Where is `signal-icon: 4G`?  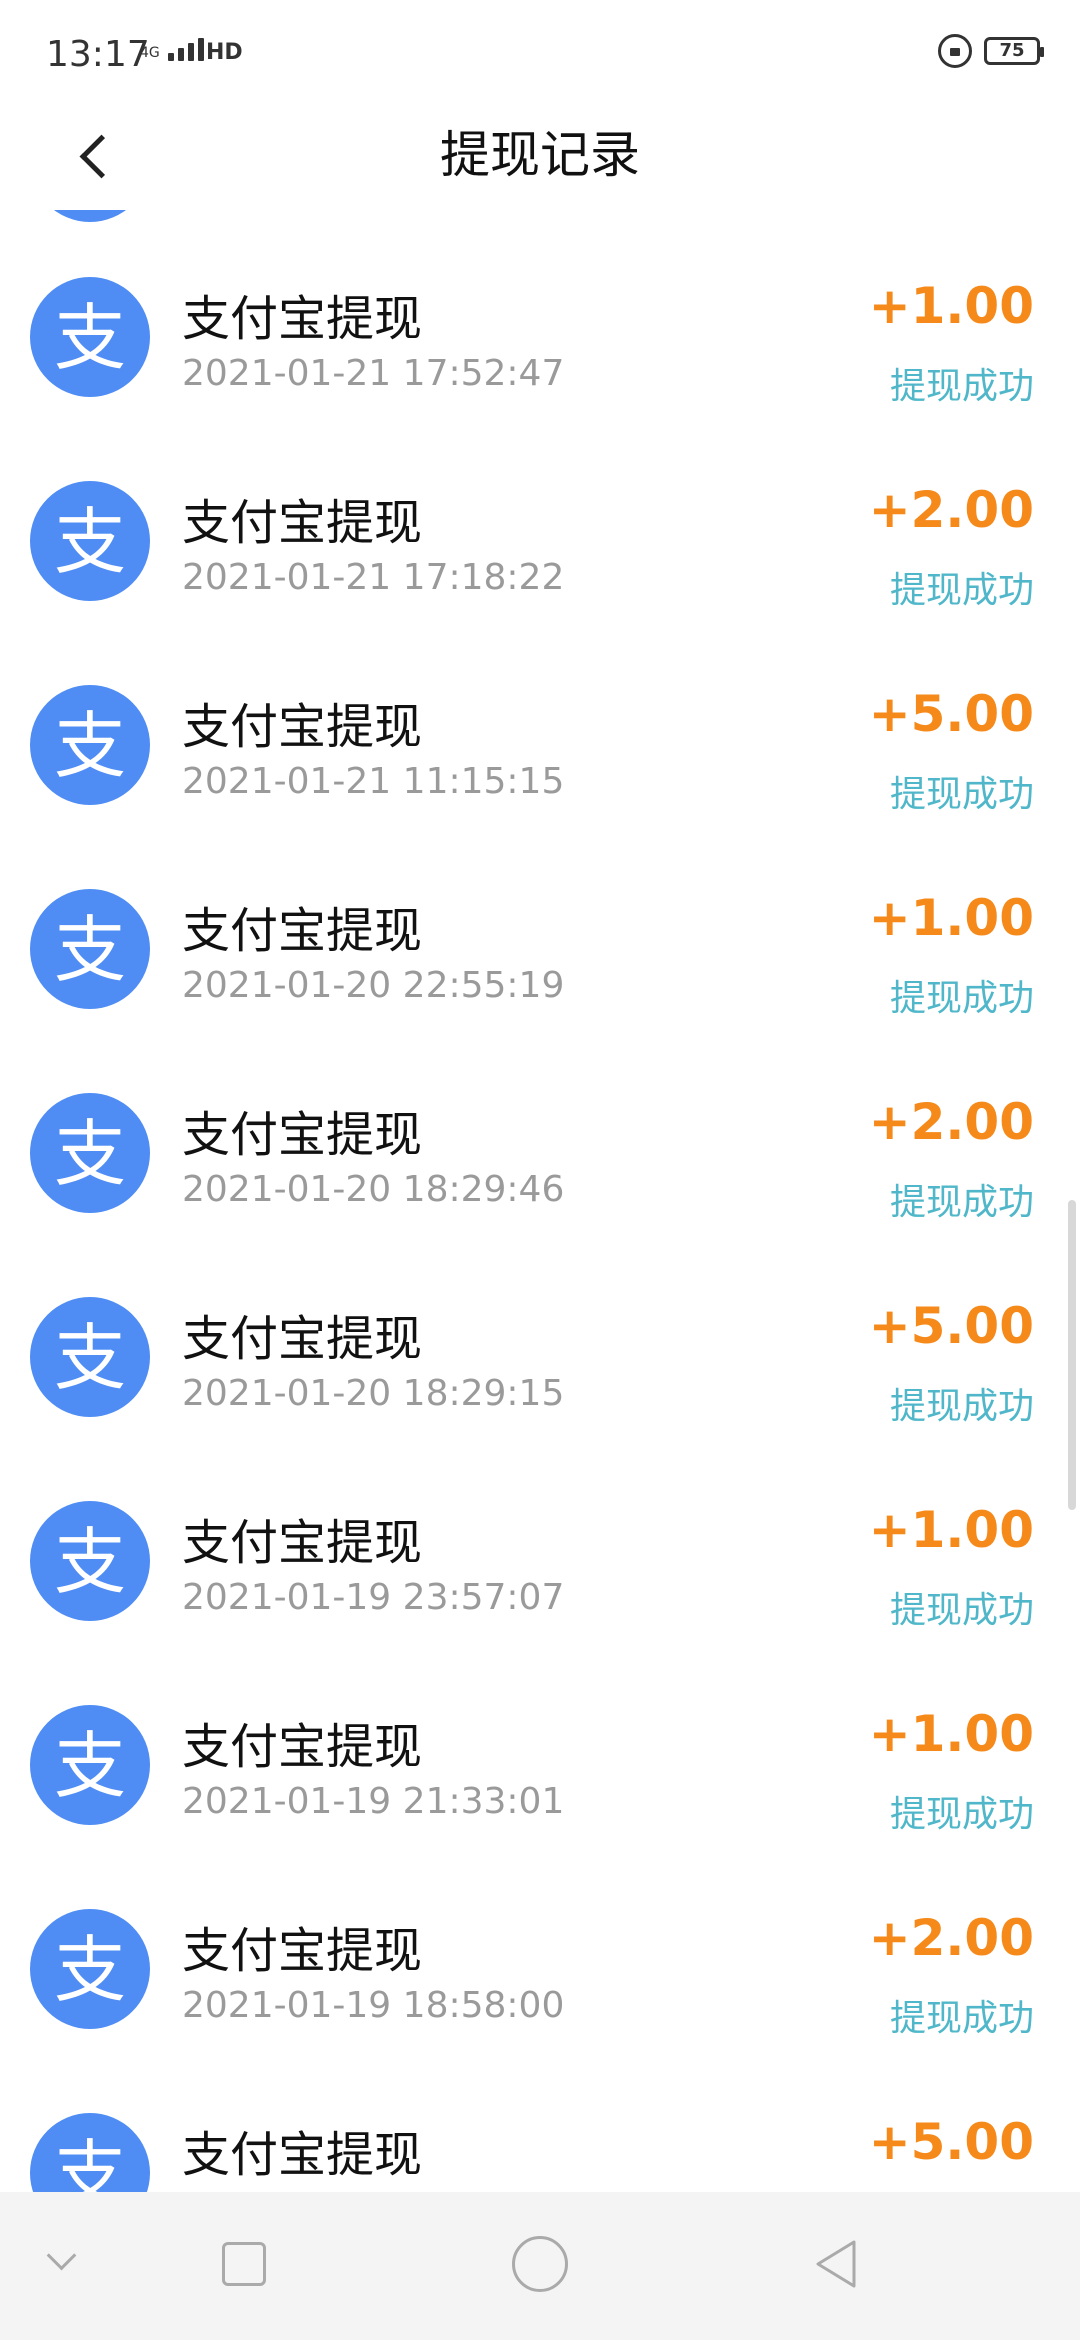
signal-icon: 4G is located at coordinates (172, 49).